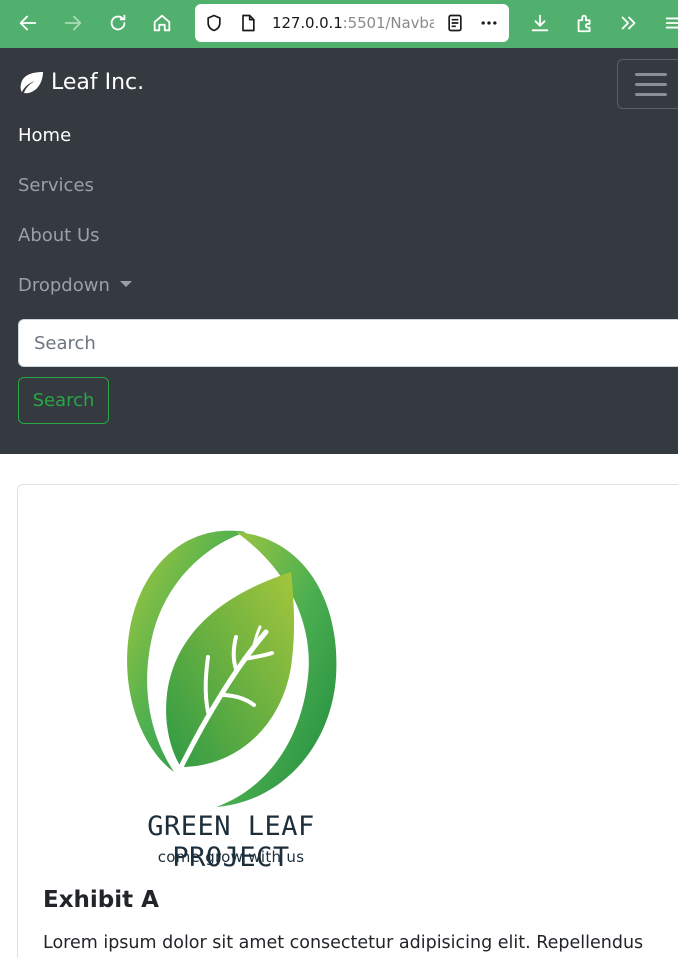 The image size is (678, 958). I want to click on caret-down-icon, so click(125, 284).